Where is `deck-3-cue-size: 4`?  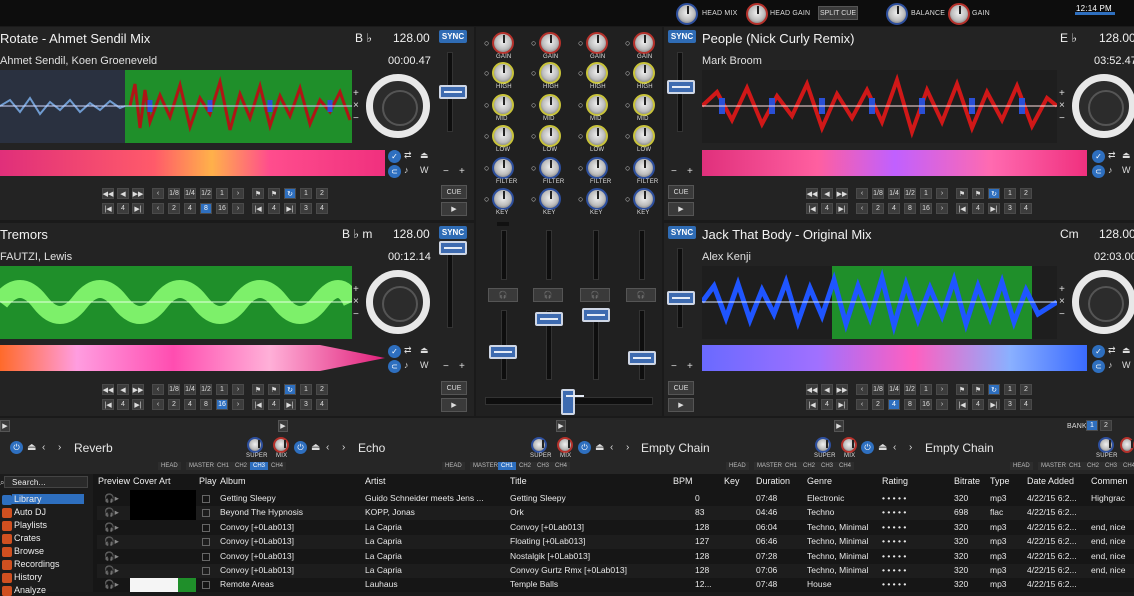 deck-3-cue-size: 4 is located at coordinates (274, 404).